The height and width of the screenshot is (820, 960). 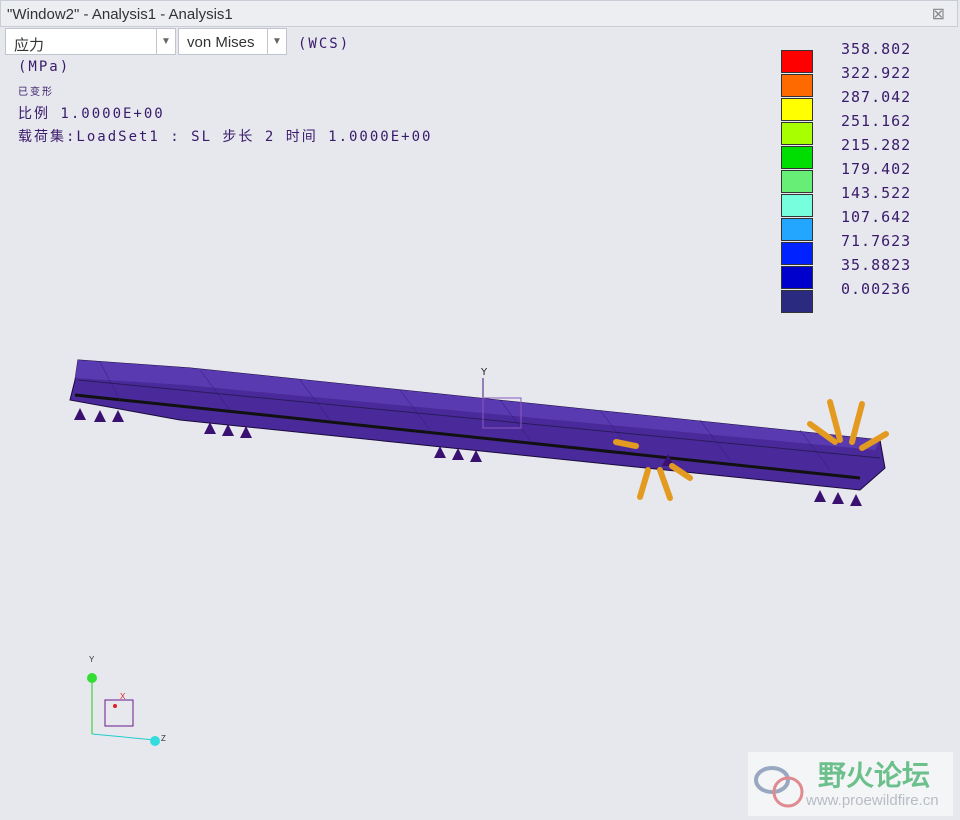 What do you see at coordinates (92, 659) in the screenshot?
I see `triad-y-label: Y` at bounding box center [92, 659].